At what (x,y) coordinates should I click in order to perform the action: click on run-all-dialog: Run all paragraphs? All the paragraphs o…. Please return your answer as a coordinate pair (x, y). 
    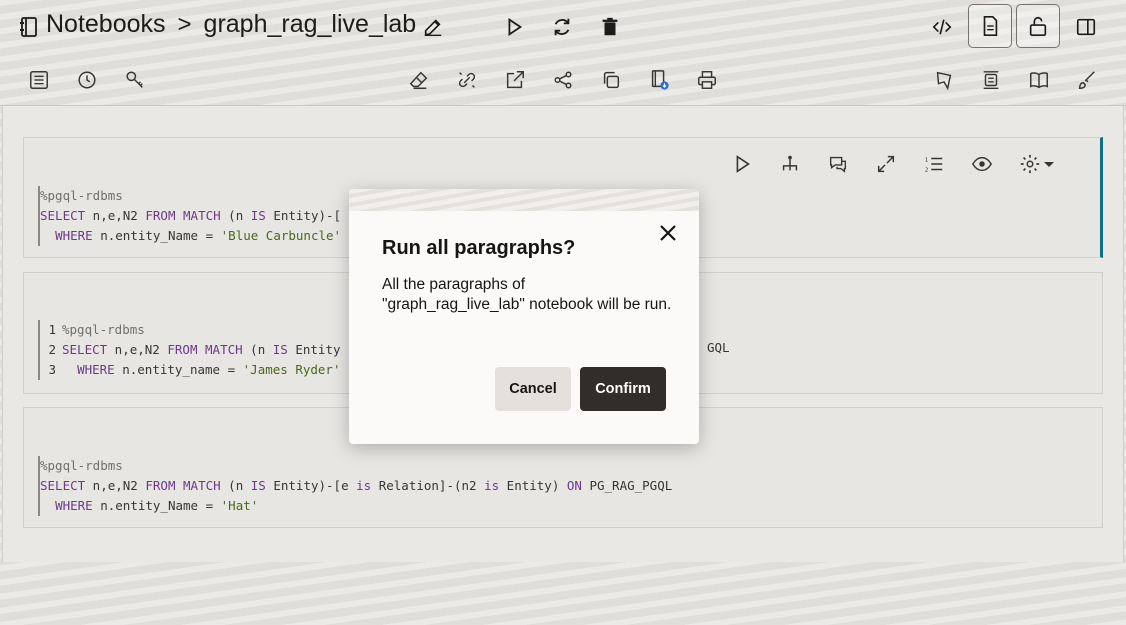
    Looking at the image, I should click on (524, 316).